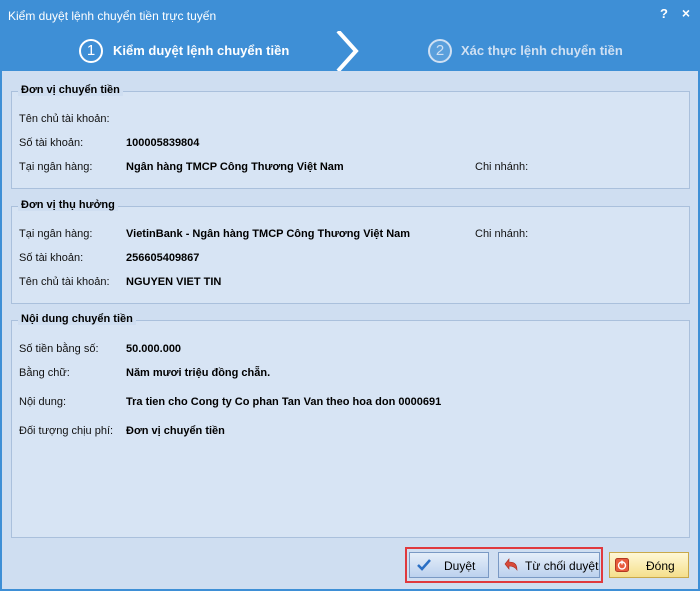  What do you see at coordinates (59, 349) in the screenshot?
I see `amount-label: Số tiền bằng số:` at bounding box center [59, 349].